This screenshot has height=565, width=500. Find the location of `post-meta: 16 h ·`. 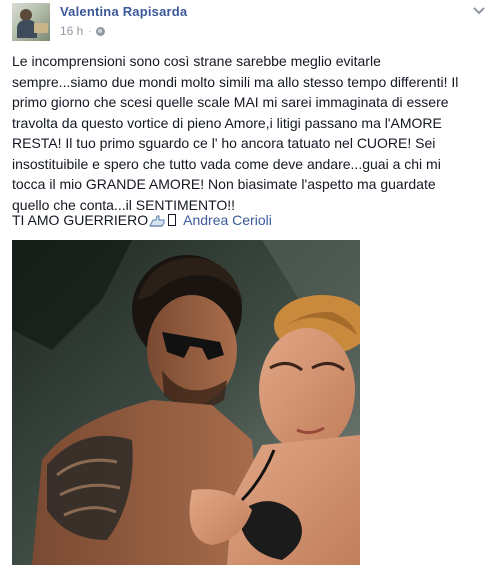

post-meta: 16 h · is located at coordinates (83, 31).